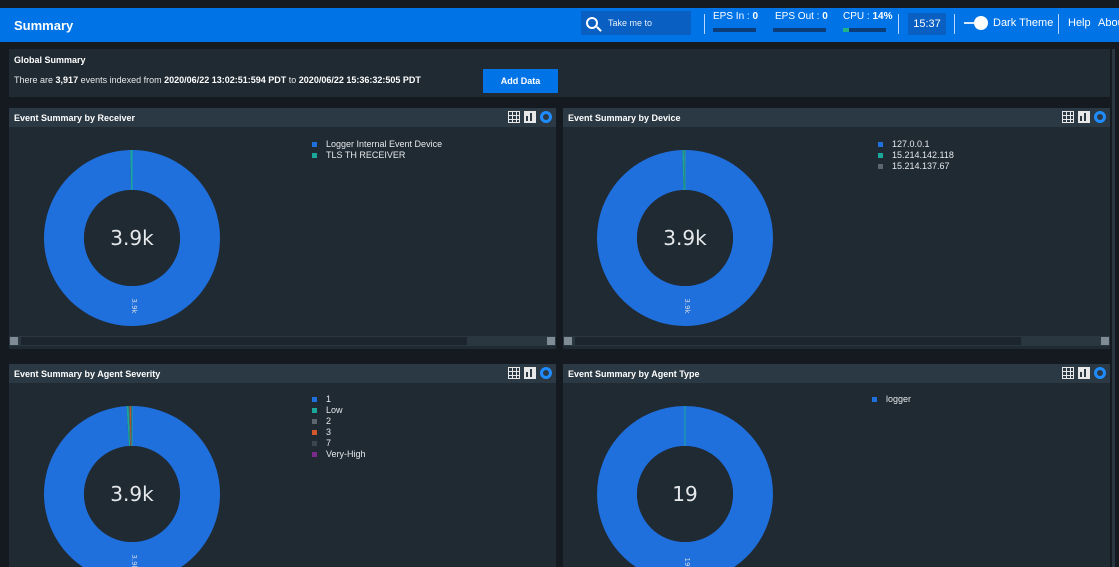  Describe the element at coordinates (916, 166) in the screenshot. I see `legend-item: 15.214.137.67` at that location.